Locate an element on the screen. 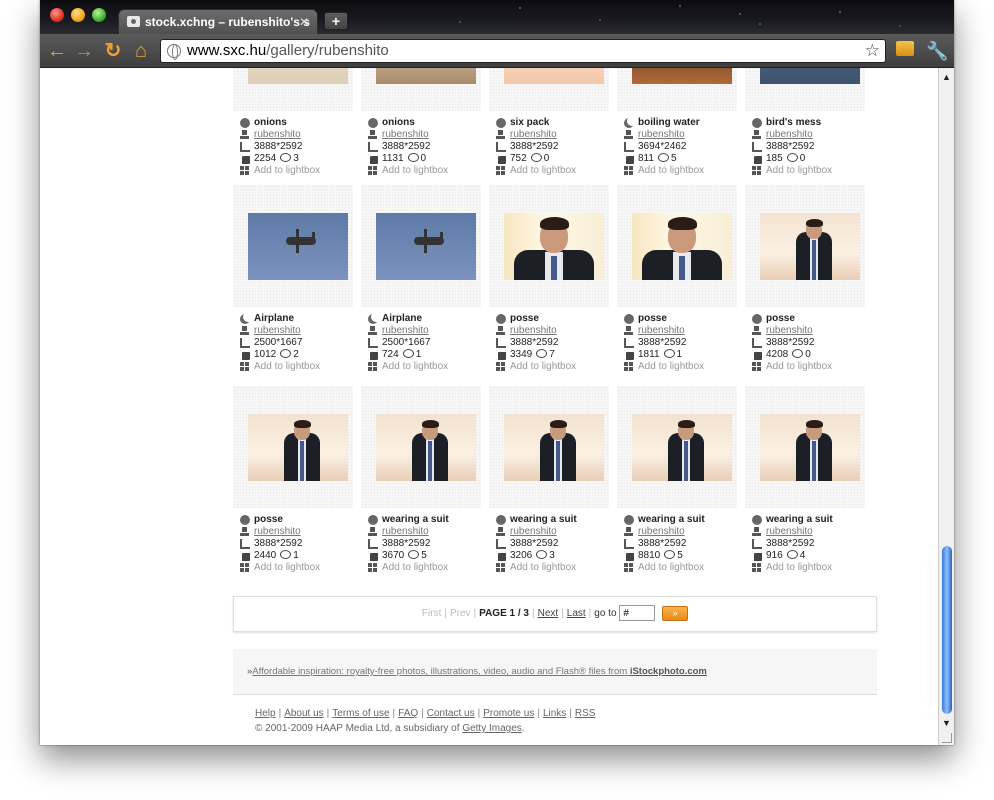 This screenshot has height=800, width=994. forward-arrow-icon: → is located at coordinates (84, 51).